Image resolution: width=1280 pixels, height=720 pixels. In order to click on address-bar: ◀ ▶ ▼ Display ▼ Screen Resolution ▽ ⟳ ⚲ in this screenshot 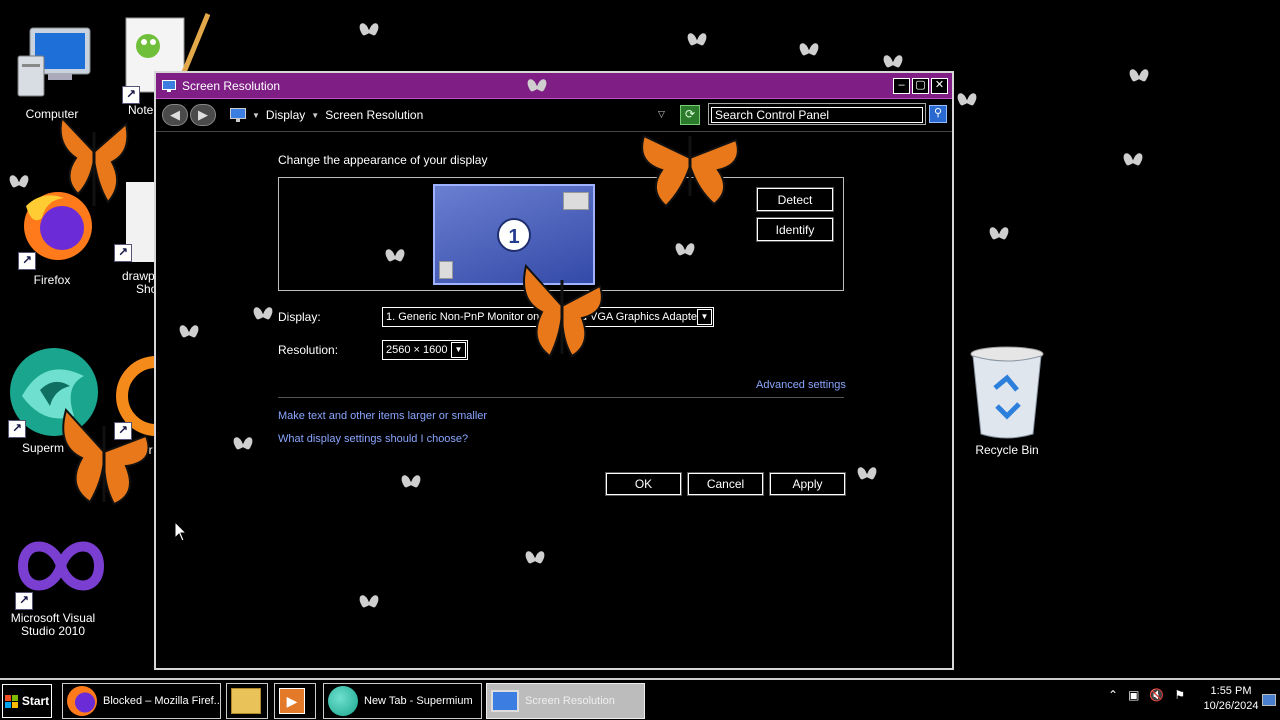, I will do `click(554, 116)`.